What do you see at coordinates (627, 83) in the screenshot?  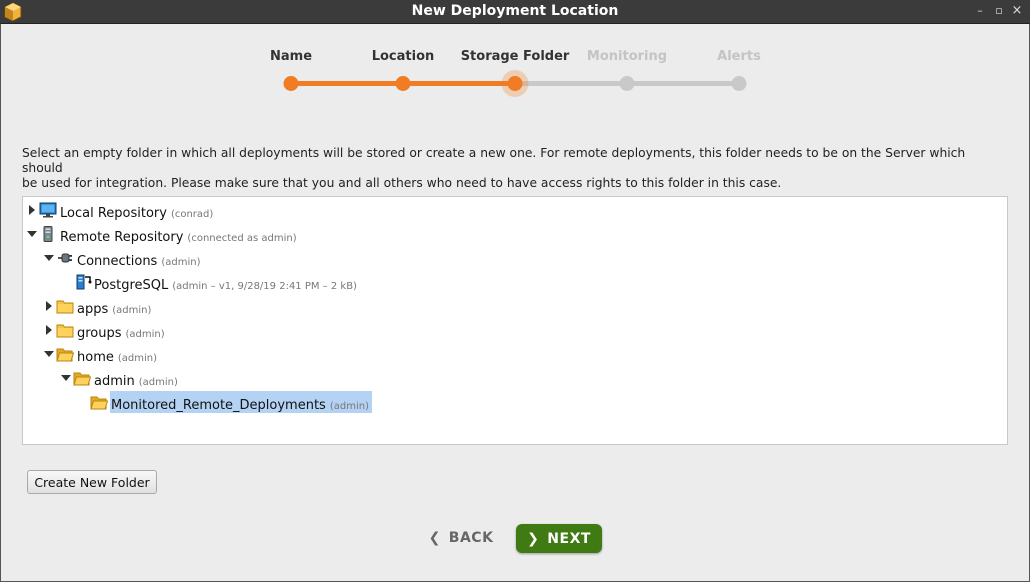 I see `step-dot-monitoring` at bounding box center [627, 83].